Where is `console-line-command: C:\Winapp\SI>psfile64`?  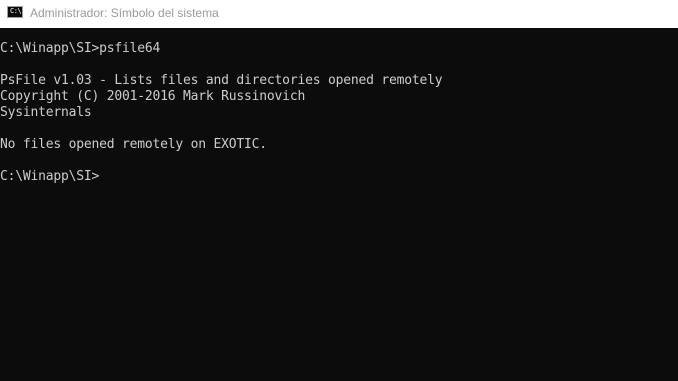 console-line-command: C:\Winapp\SI>psfile64 is located at coordinates (80, 48).